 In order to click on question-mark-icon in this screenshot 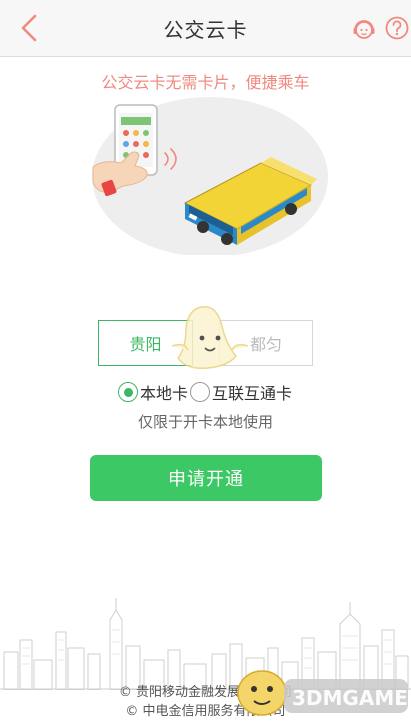, I will do `click(397, 28)`.